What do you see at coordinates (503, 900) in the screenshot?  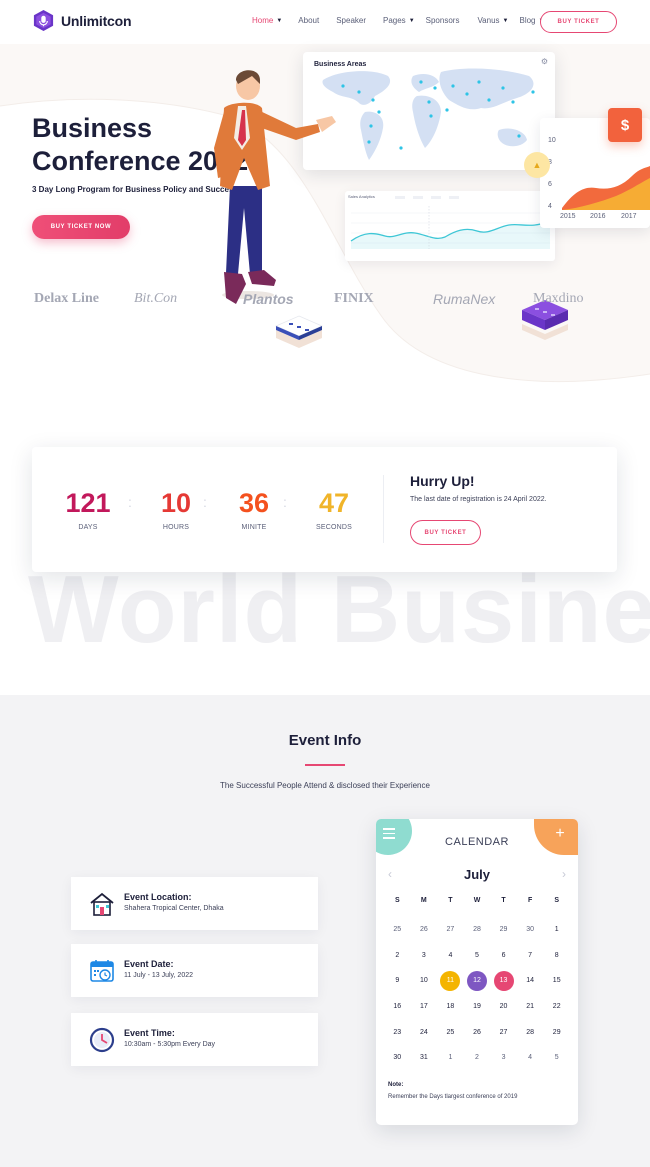 I see `weekday-header: T` at bounding box center [503, 900].